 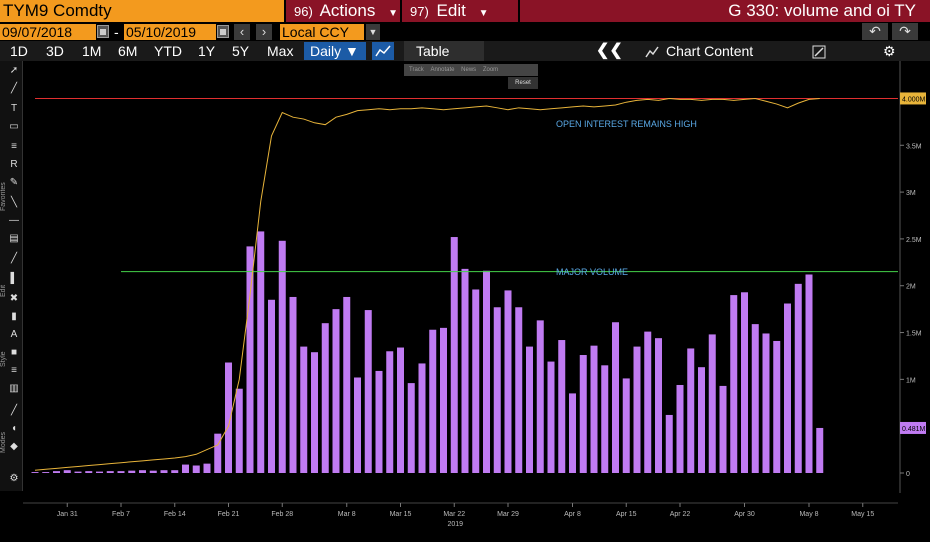 I want to click on collapse-icon: ❮❮, so click(x=609, y=51).